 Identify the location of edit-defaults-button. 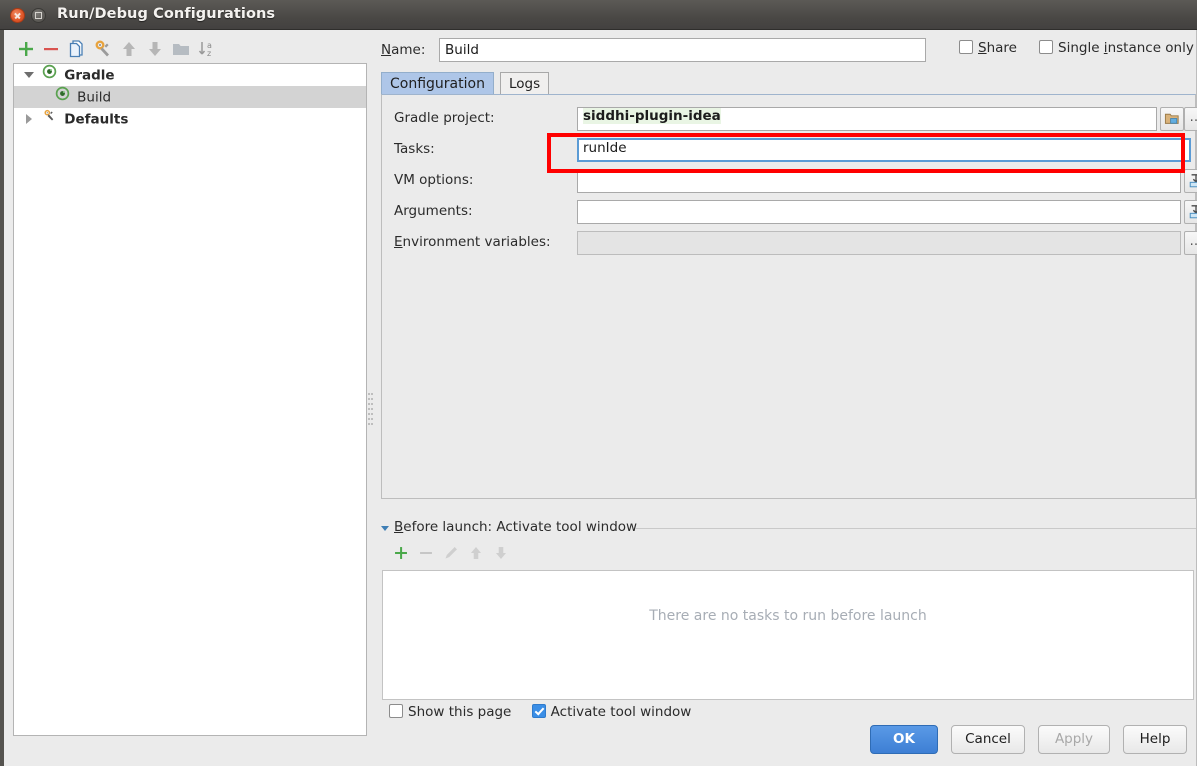
(103, 49).